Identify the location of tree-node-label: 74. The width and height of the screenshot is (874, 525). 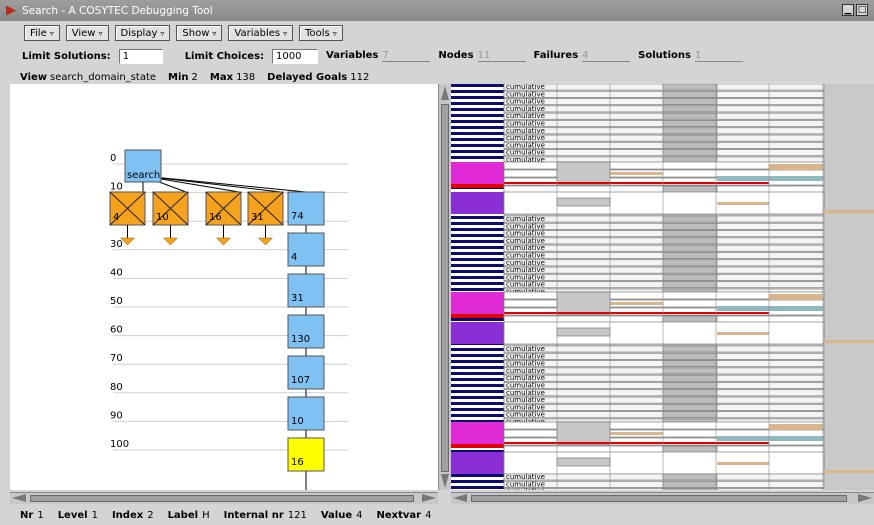
(297, 216).